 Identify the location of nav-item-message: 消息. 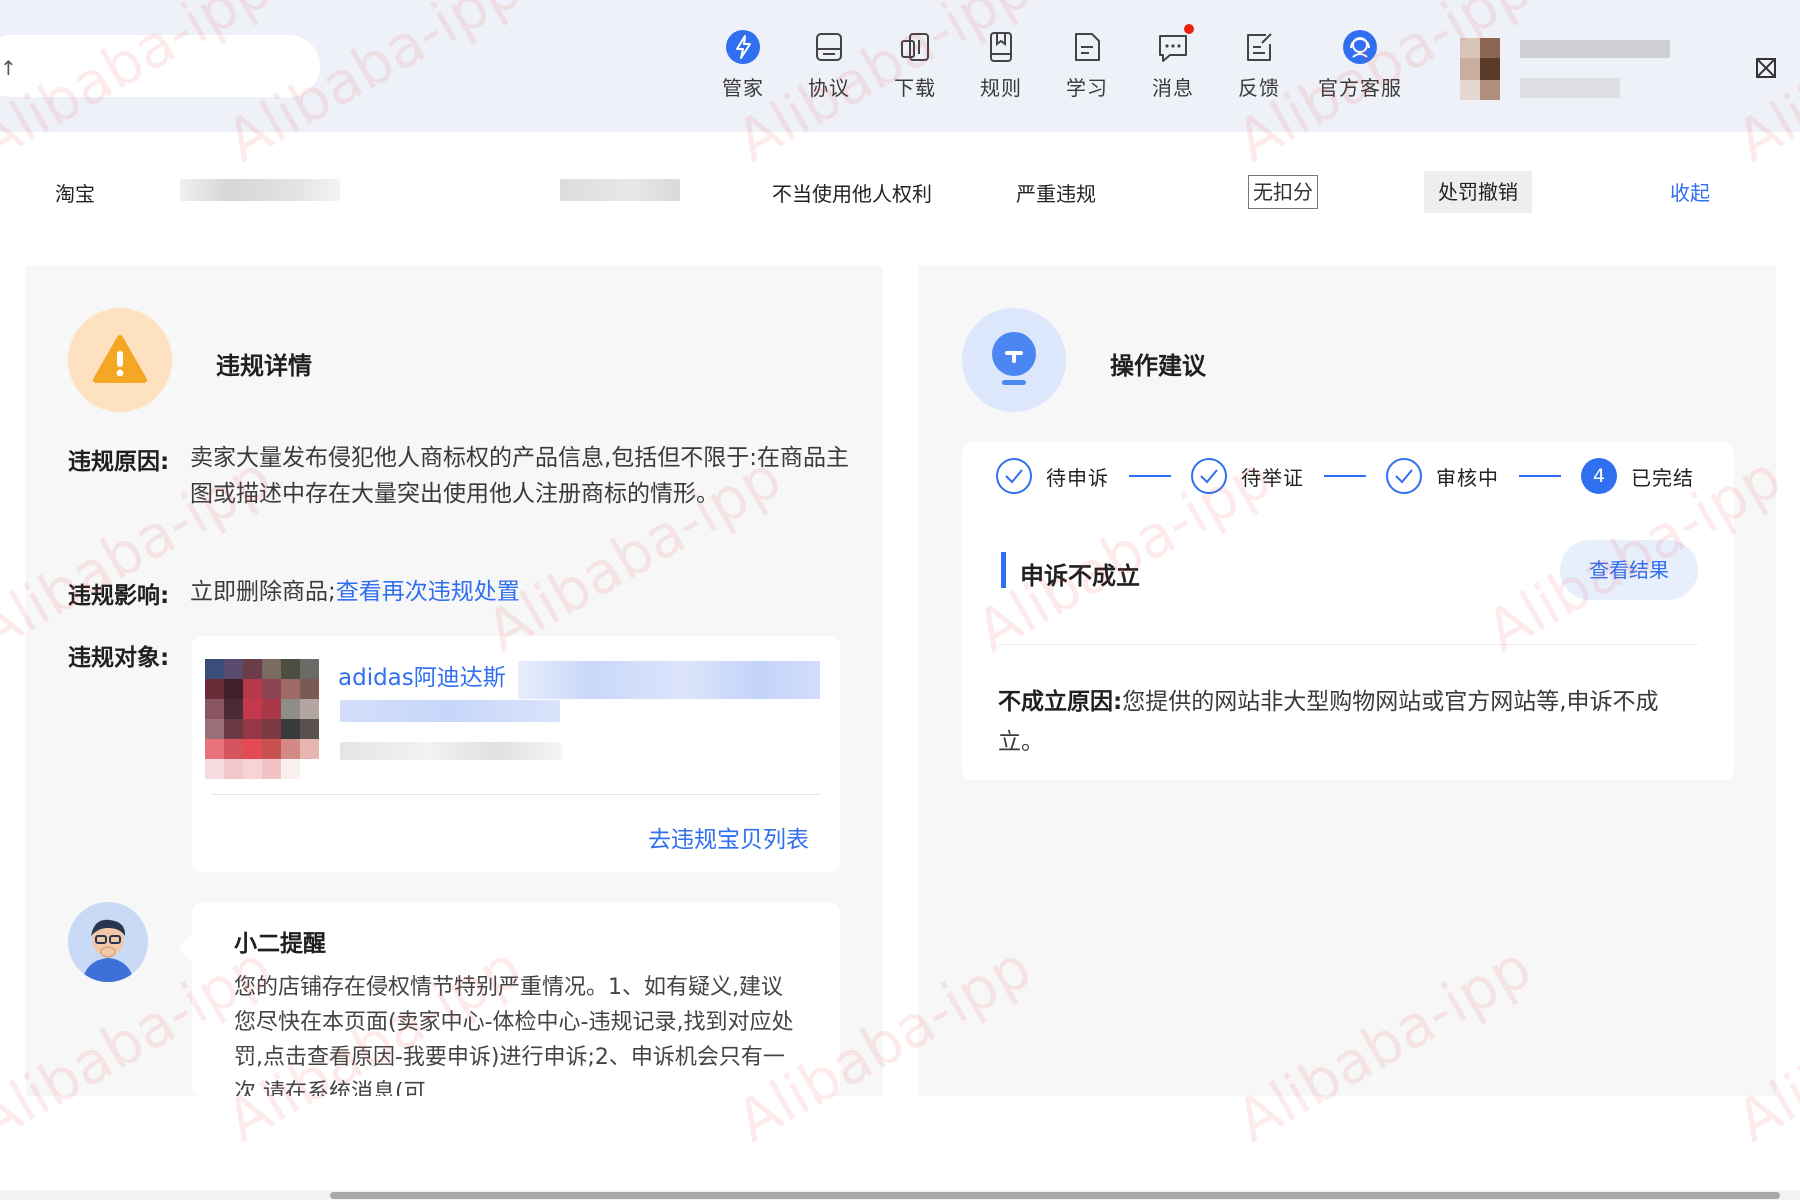
(1173, 62).